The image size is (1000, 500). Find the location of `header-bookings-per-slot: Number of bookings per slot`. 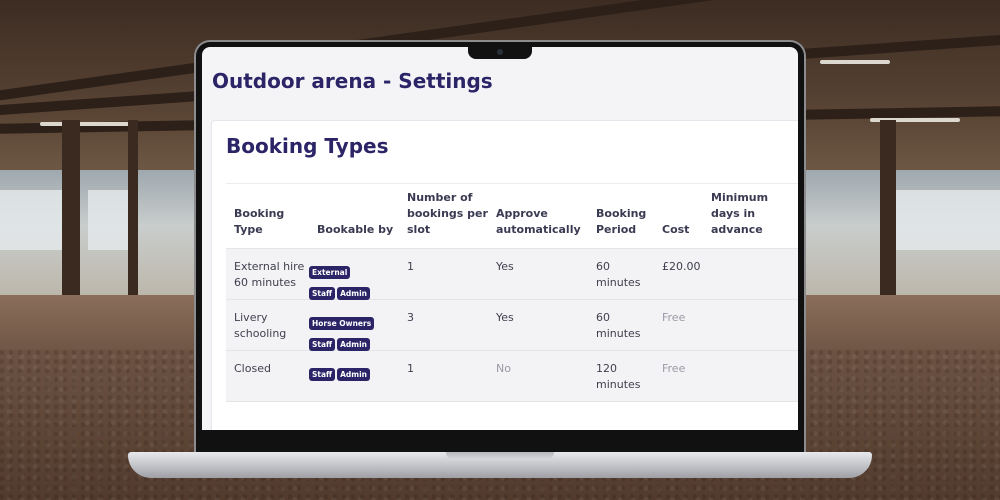

header-bookings-per-slot: Number of bookings per slot is located at coordinates (447, 213).